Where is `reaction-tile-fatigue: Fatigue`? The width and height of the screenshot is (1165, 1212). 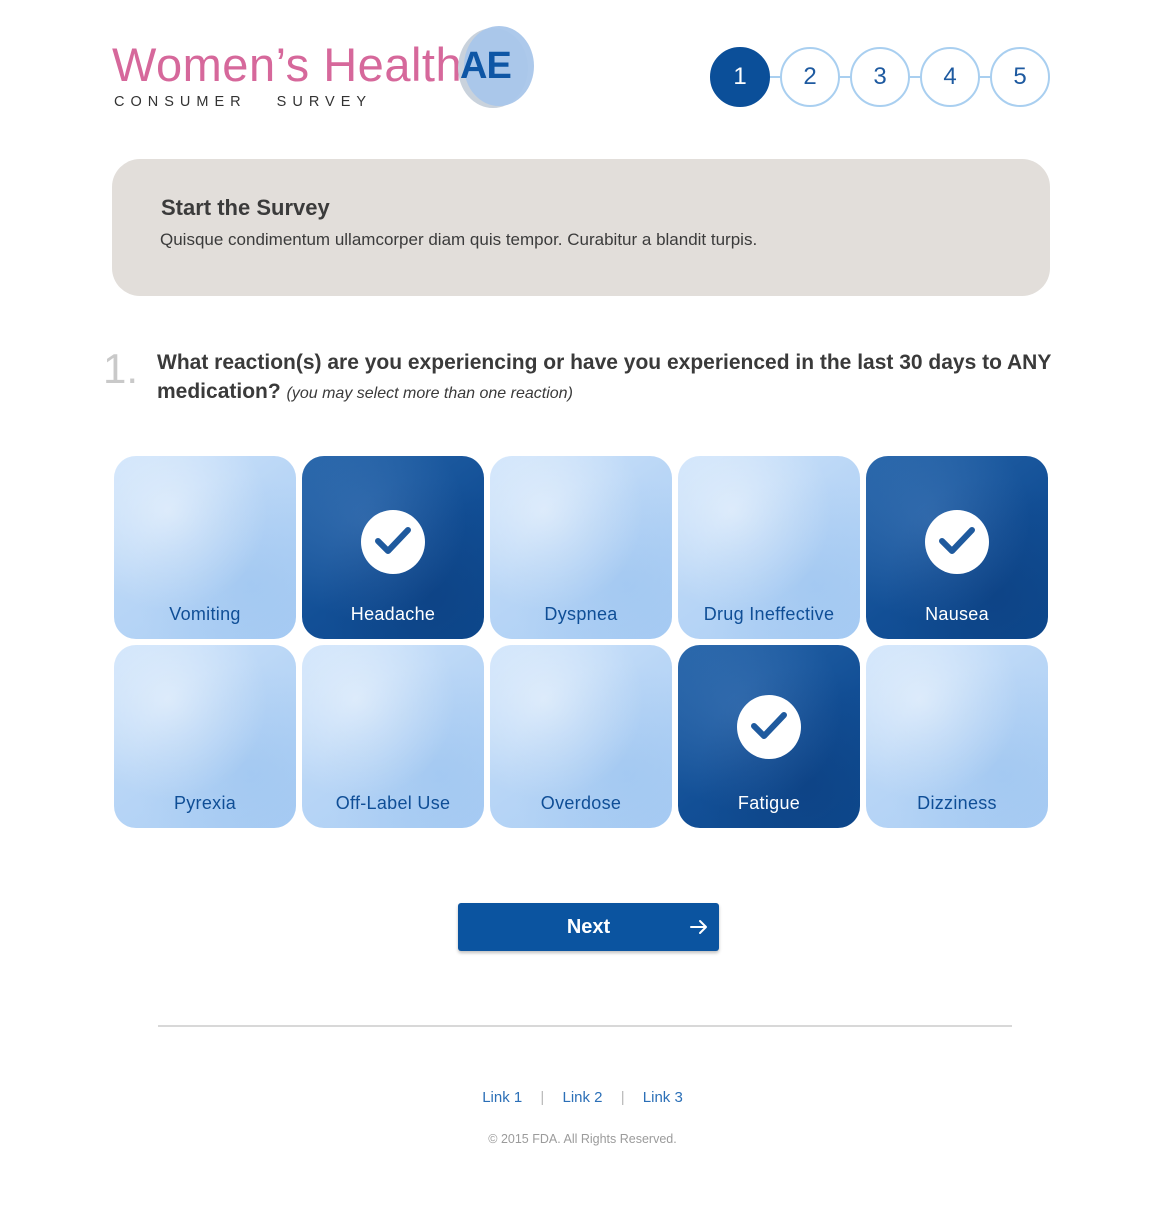
reaction-tile-fatigue: Fatigue is located at coordinates (769, 736).